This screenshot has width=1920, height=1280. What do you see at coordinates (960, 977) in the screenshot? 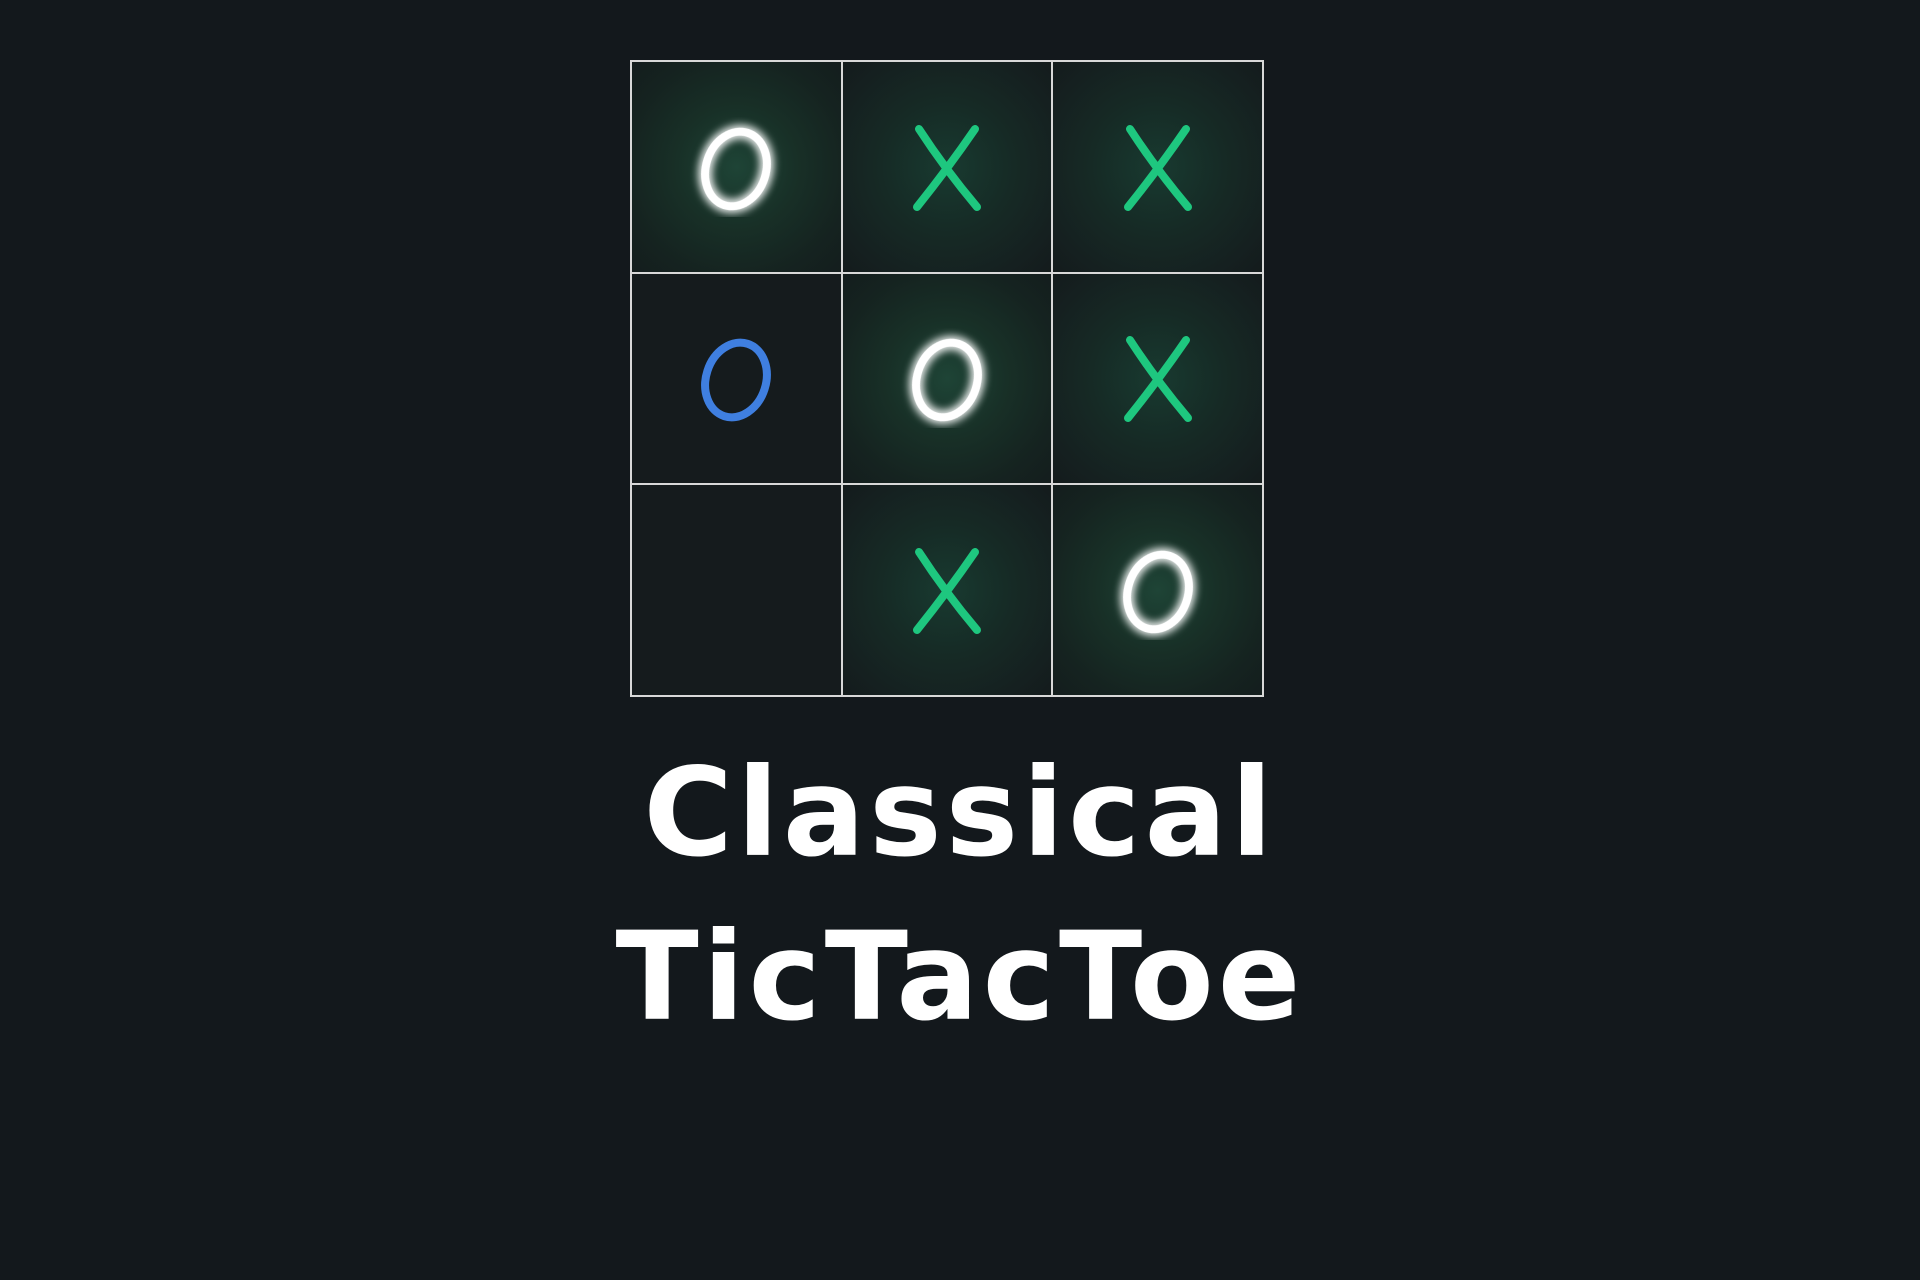
I see `game-title-line2: TicTacToe` at bounding box center [960, 977].